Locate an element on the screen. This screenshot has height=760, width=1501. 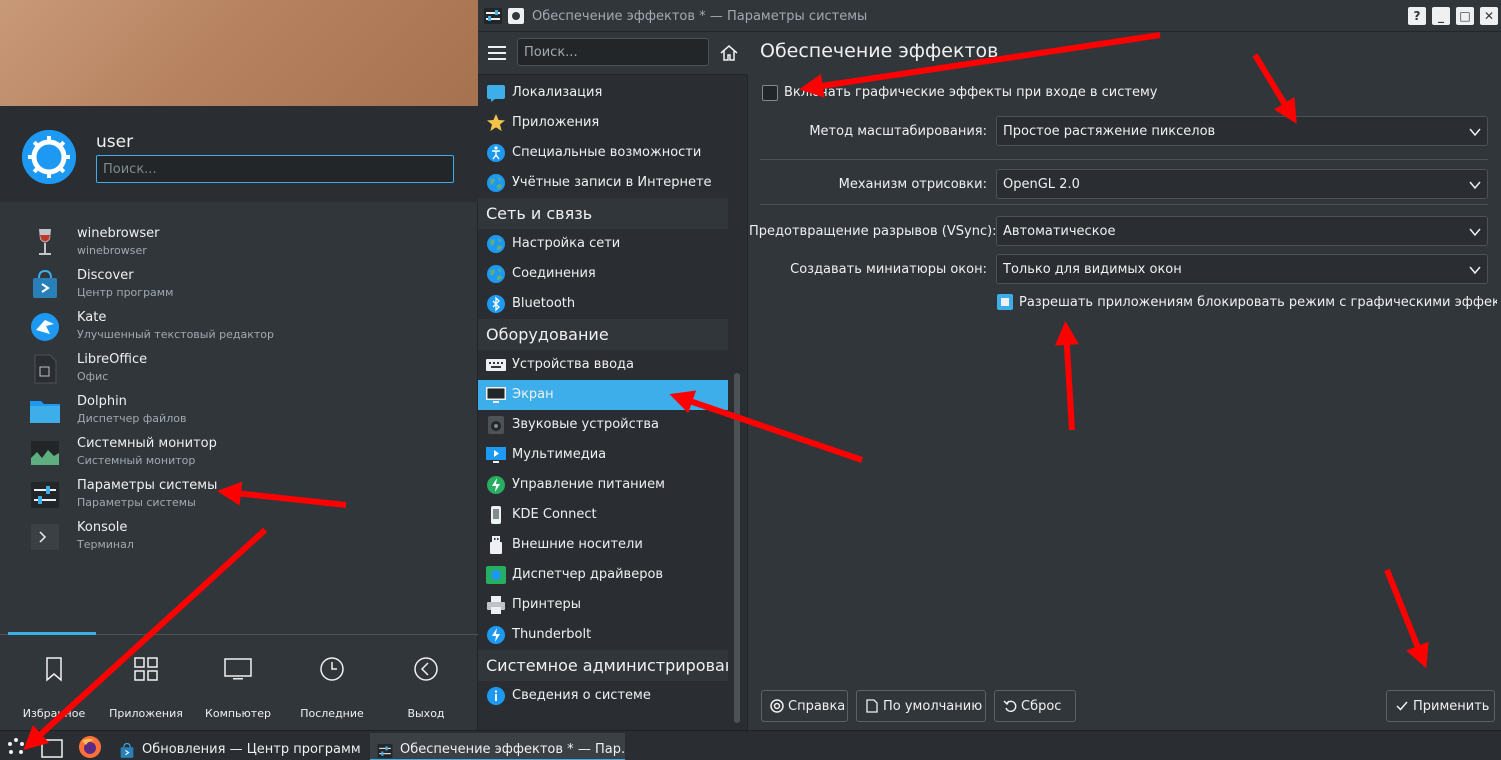
check-icon is located at coordinates (1402, 706).